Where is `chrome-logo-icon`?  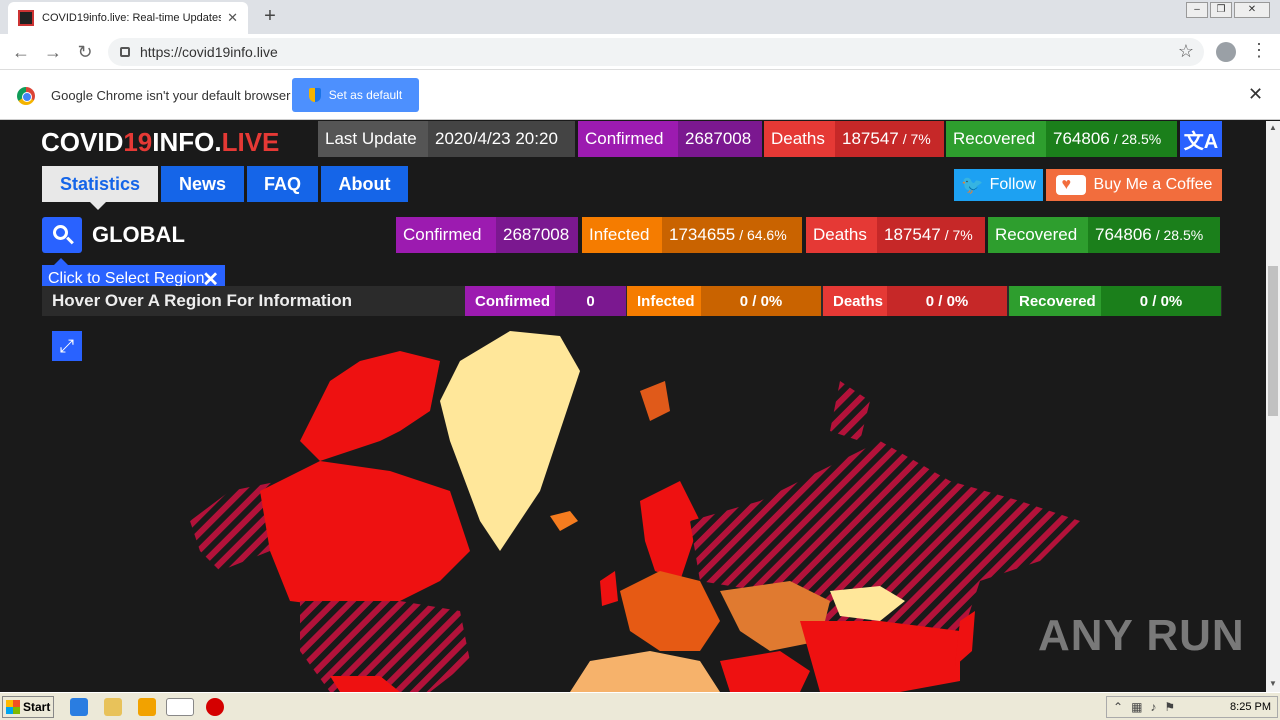 chrome-logo-icon is located at coordinates (26, 96).